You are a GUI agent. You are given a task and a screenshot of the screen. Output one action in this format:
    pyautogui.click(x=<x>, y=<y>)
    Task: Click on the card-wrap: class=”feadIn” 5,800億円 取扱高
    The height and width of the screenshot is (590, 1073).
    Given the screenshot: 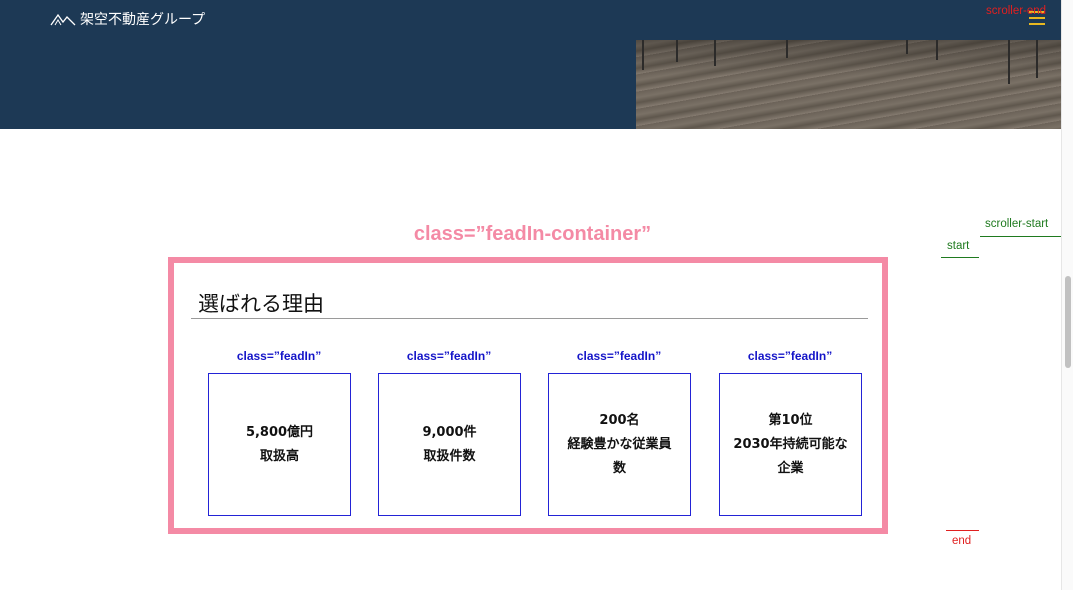 What is the action you would take?
    pyautogui.click(x=279, y=432)
    